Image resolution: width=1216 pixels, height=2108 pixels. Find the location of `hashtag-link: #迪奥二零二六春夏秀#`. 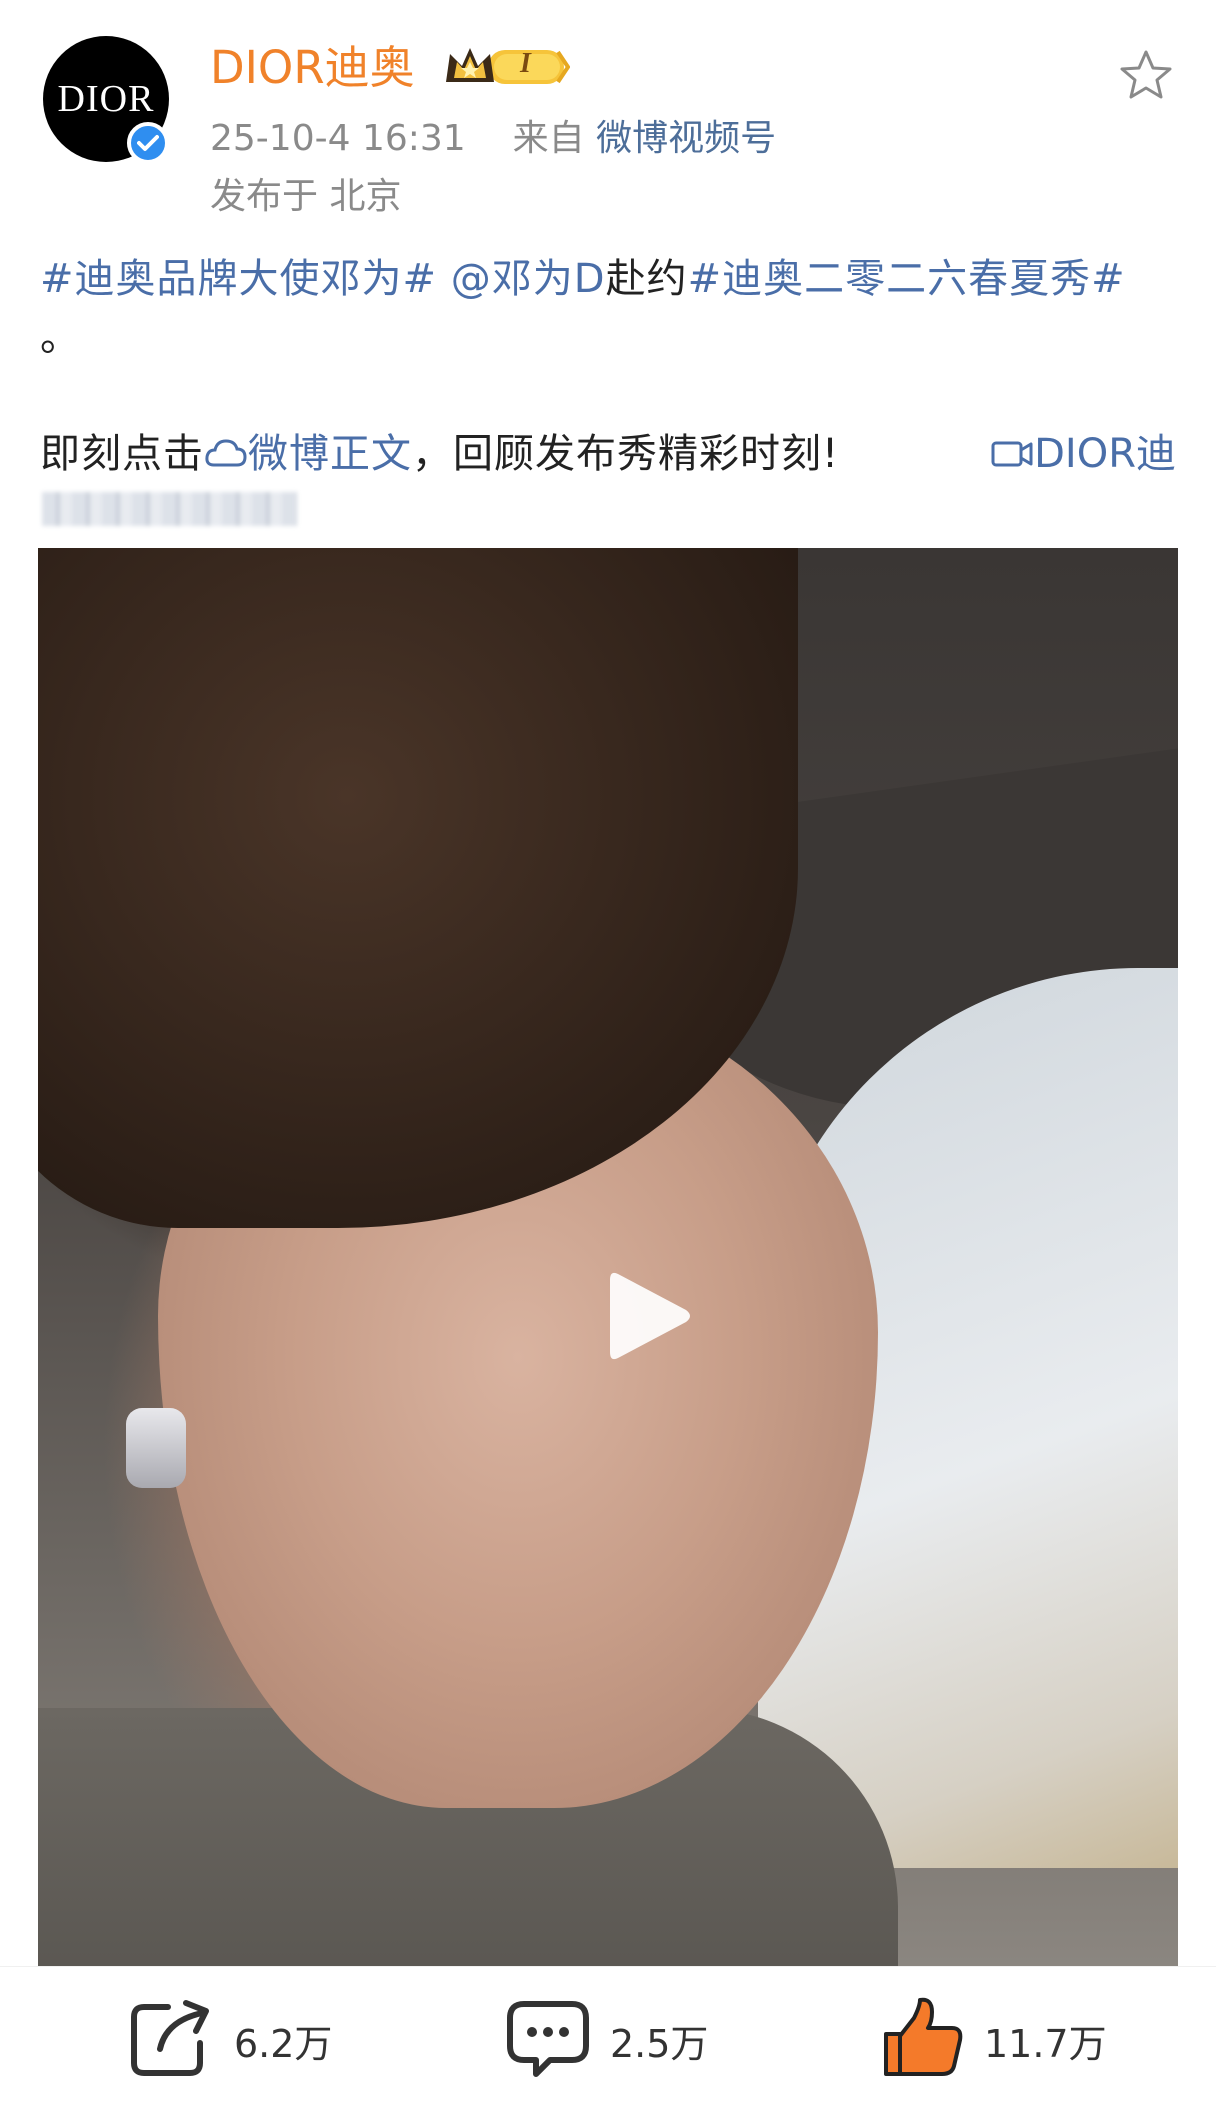

hashtag-link: #迪奥二零二六春夏秀# is located at coordinates (907, 279).